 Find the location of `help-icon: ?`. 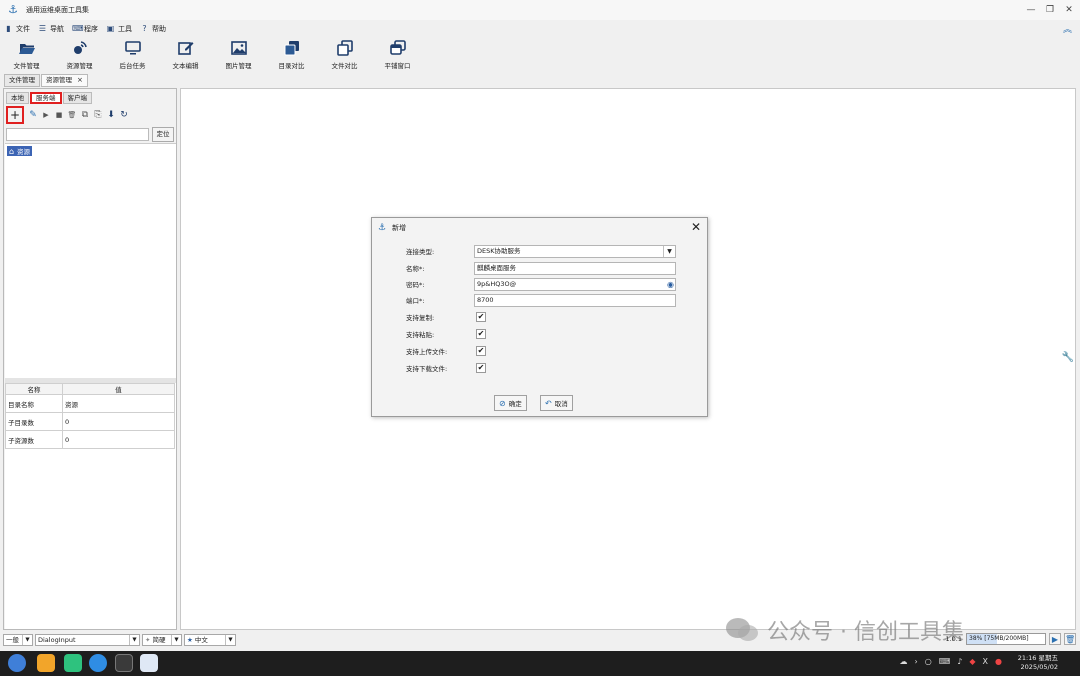

help-icon: ? is located at coordinates (144, 28).